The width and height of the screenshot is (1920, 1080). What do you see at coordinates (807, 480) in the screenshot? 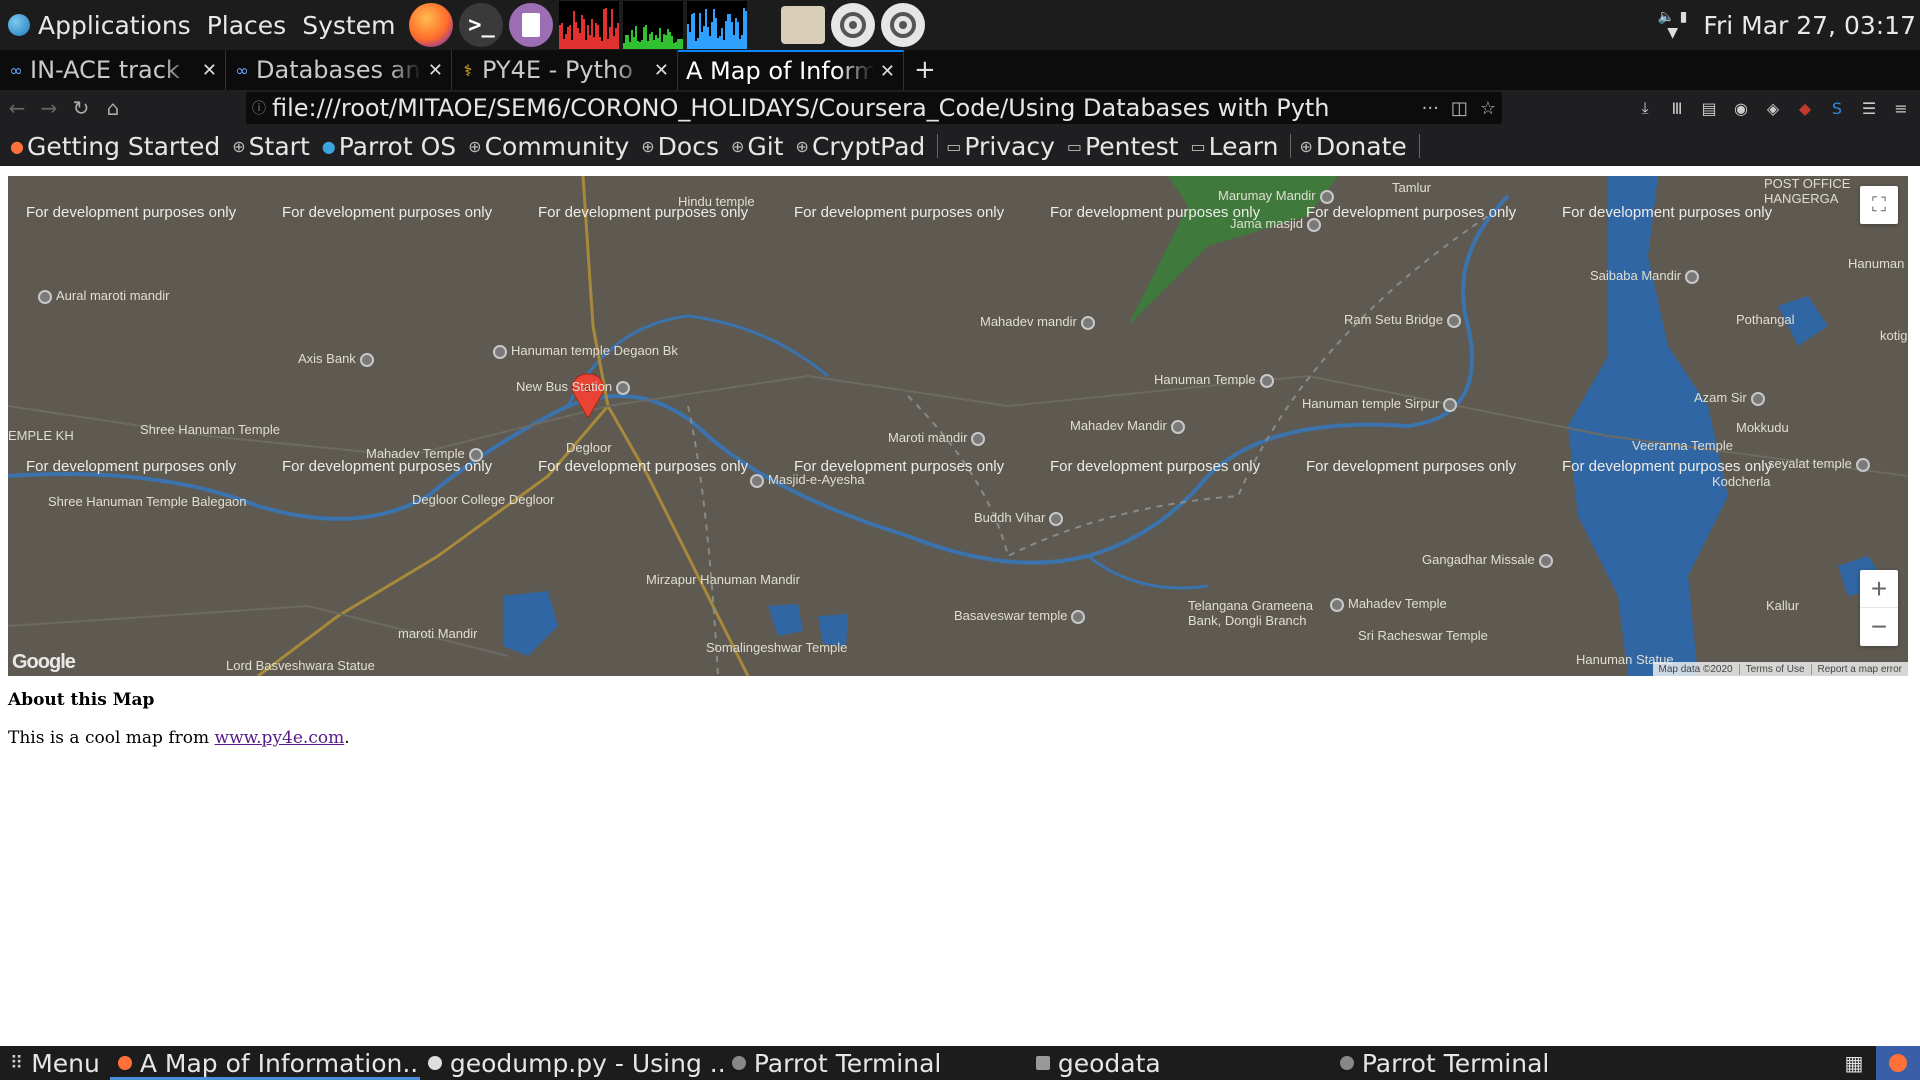
I see `place-label: Masjid-e-Ayesha` at bounding box center [807, 480].